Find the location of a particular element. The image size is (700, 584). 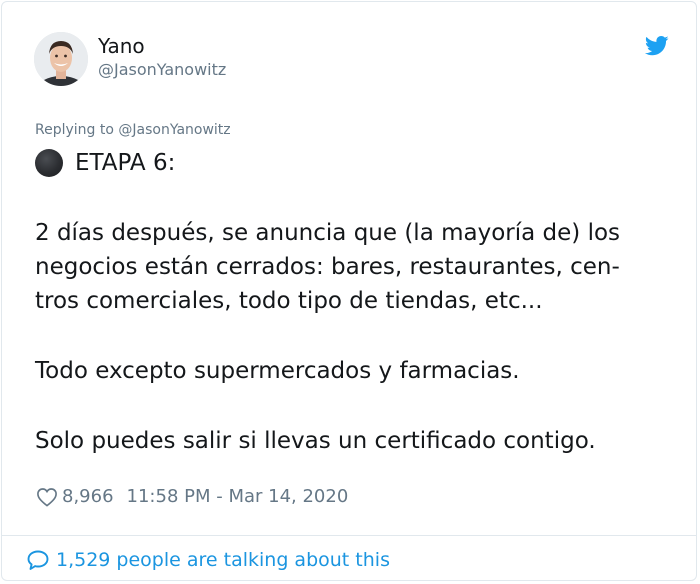

talking-label: 1,529 people are talking about this is located at coordinates (223, 560).